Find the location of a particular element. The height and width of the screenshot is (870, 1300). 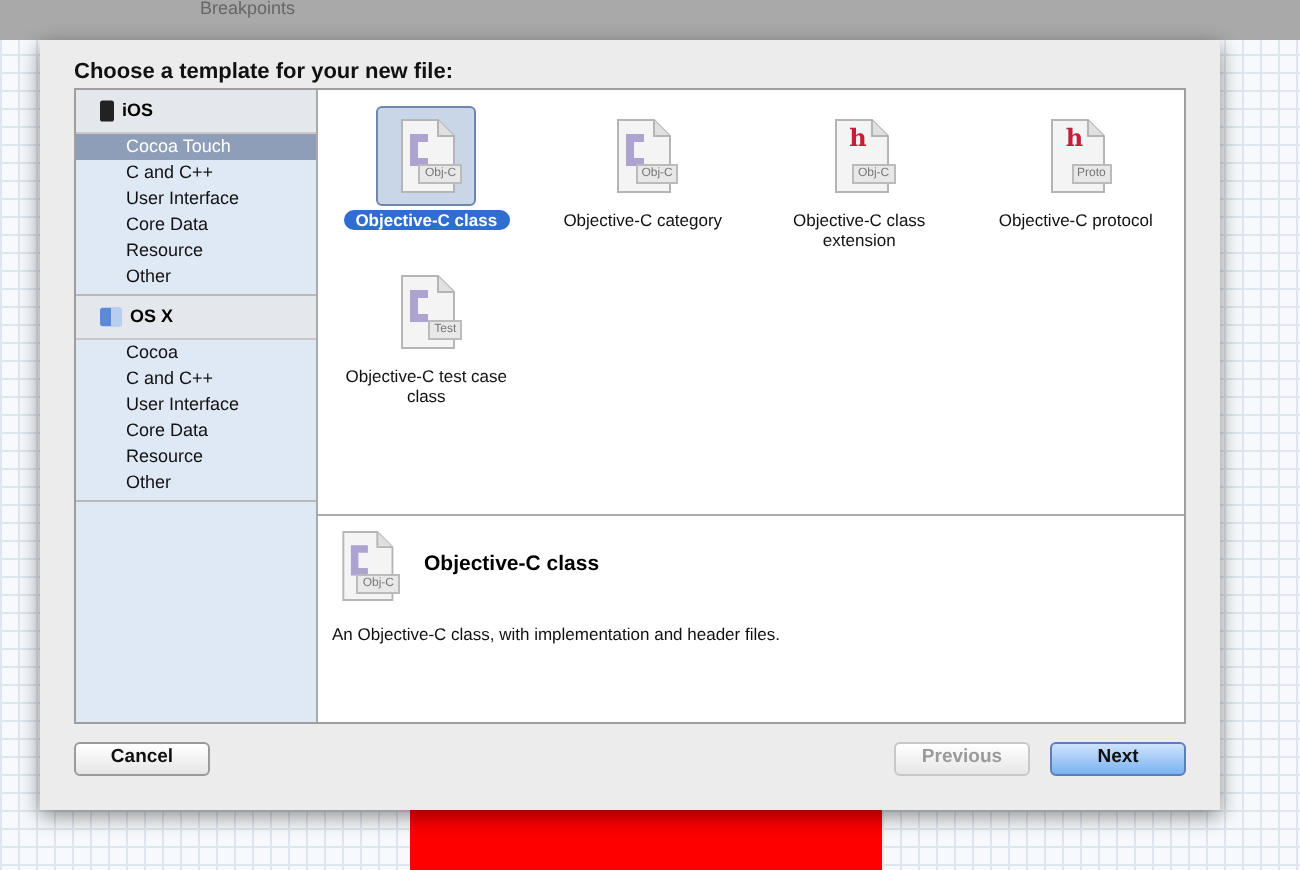

phone-icon is located at coordinates (107, 111).